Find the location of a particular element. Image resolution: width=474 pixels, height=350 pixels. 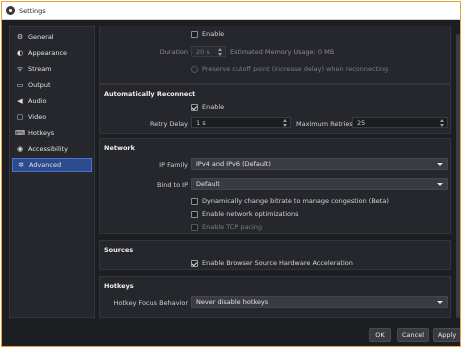

retry-delay-label: Retry Delay is located at coordinates (169, 124).